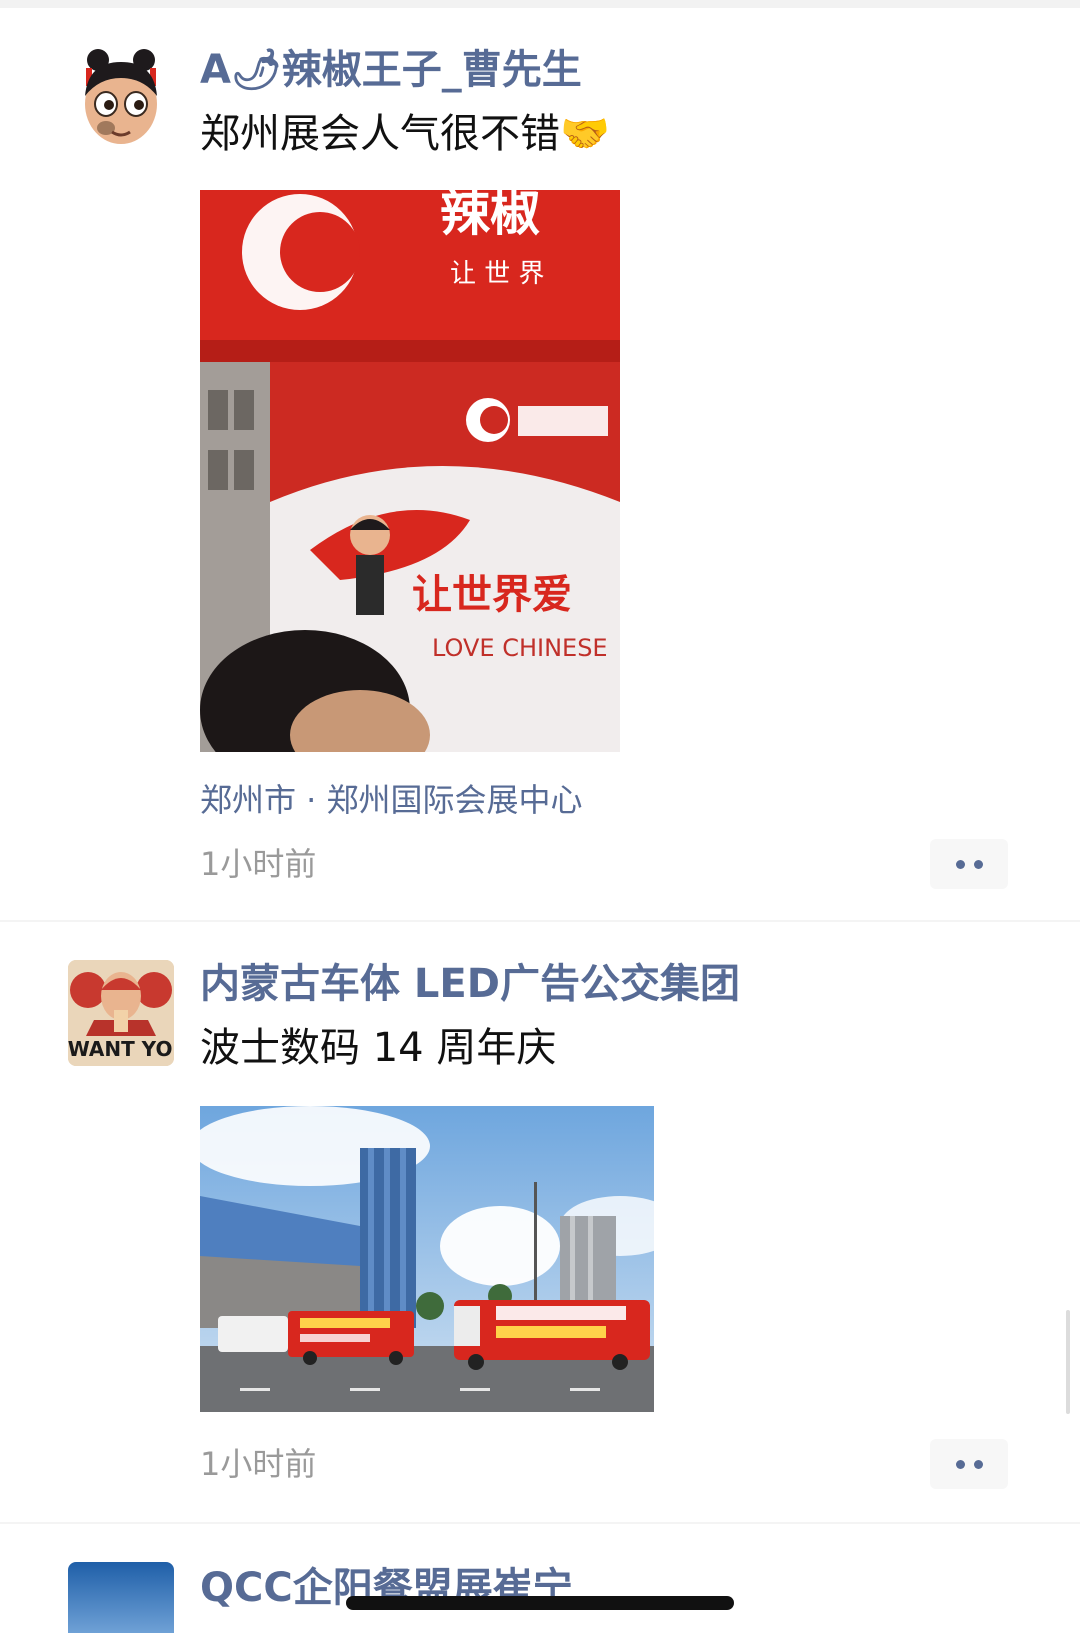  I want to click on post-photo: 辣椒 让 世 界 让世界爱 LOVE CHINESE, so click(410, 471).